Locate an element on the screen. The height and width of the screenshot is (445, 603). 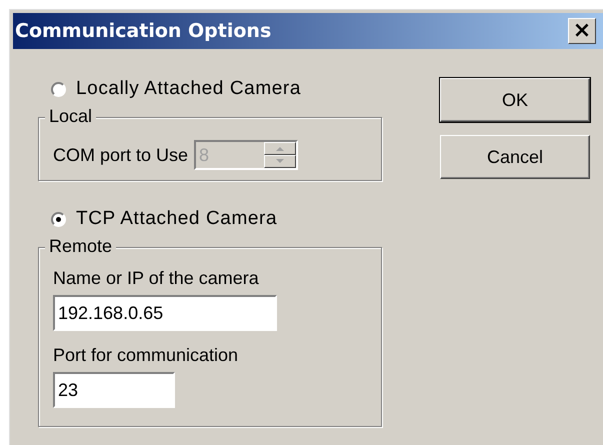
window-title: Communication Options is located at coordinates (143, 31).